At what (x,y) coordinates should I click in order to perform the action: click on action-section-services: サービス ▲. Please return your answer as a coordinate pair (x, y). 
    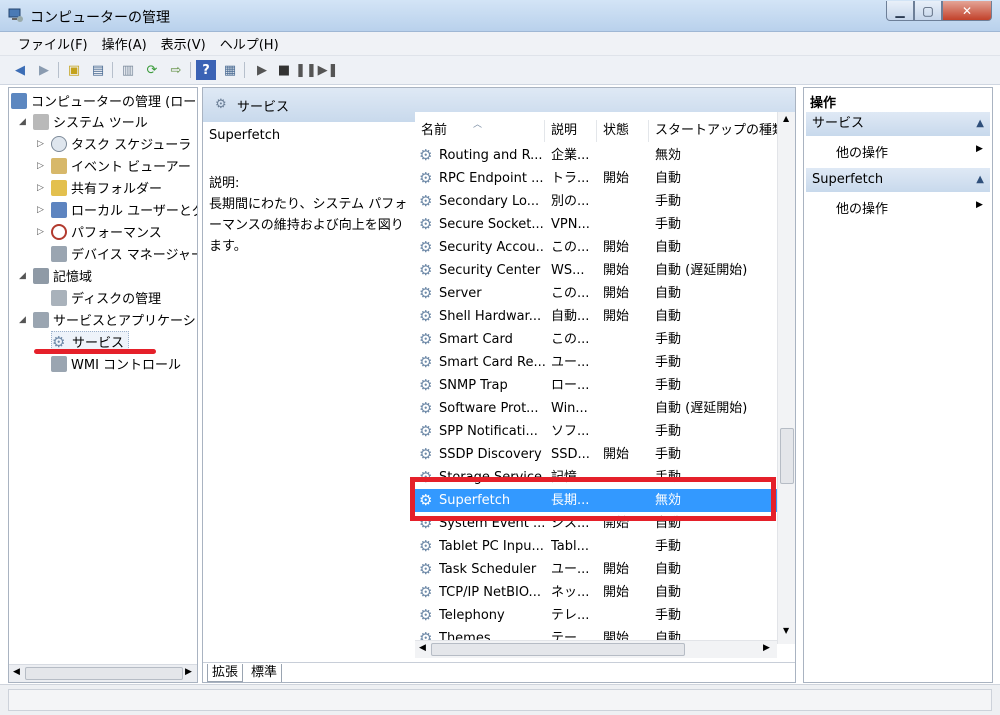
    Looking at the image, I should click on (898, 124).